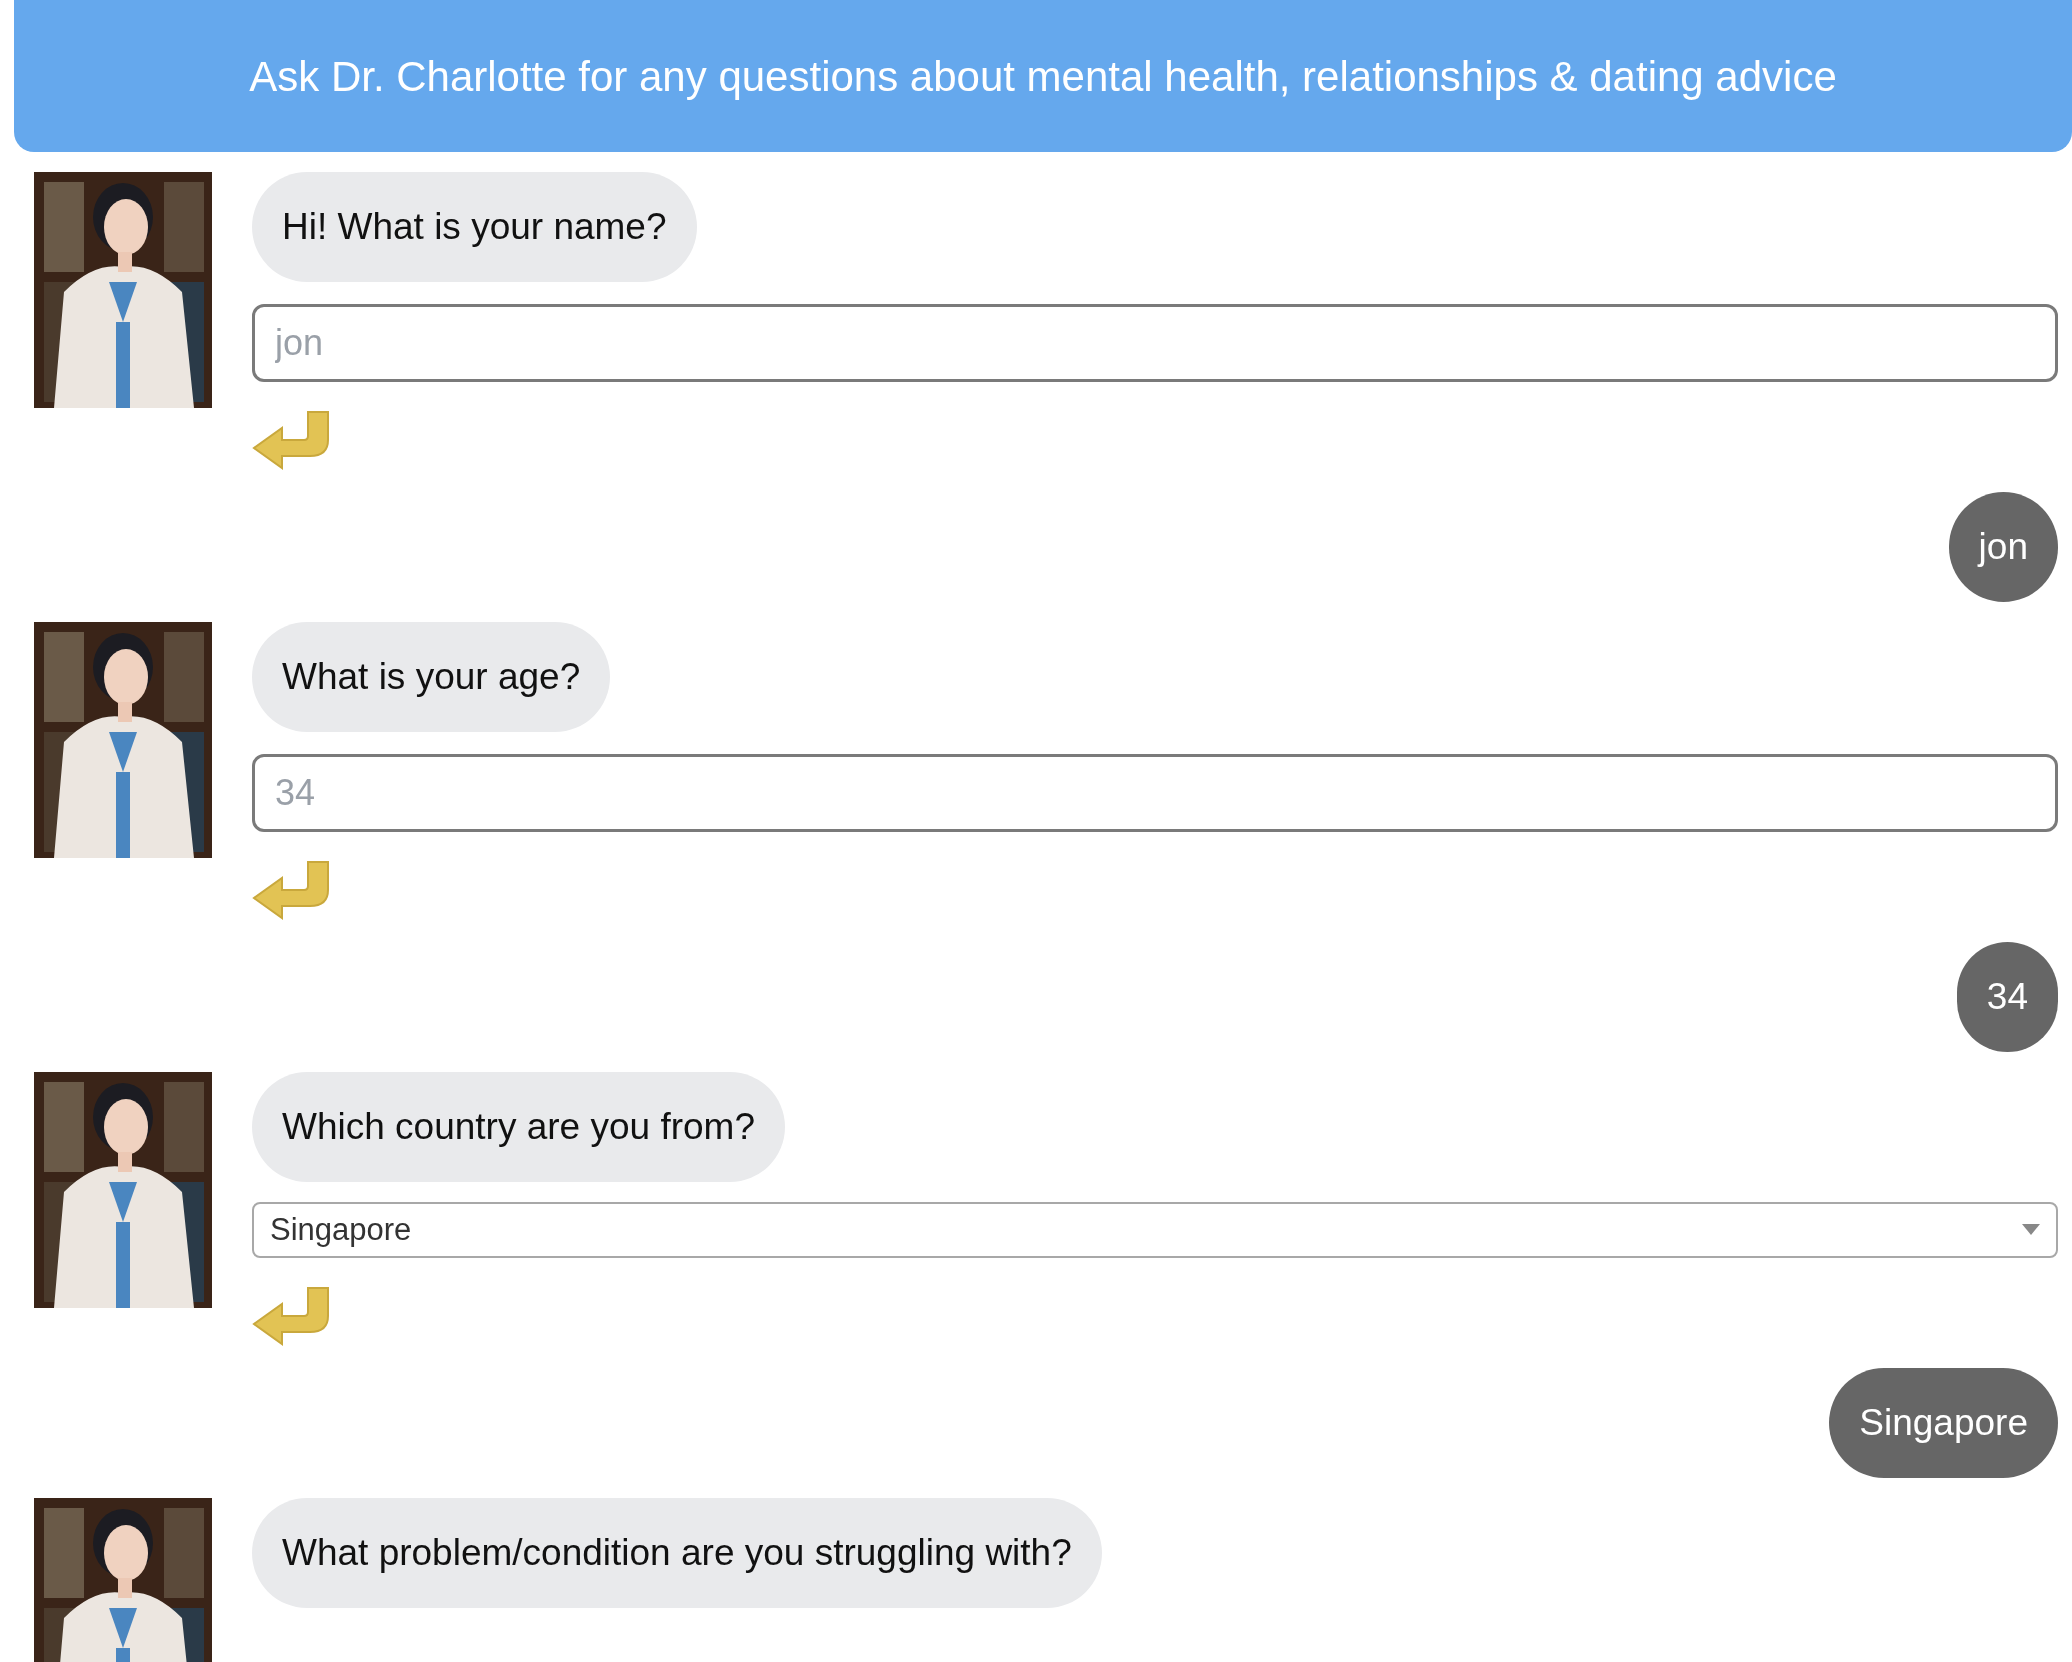  Describe the element at coordinates (474, 227) in the screenshot. I see `chat-bubble: Hi! What is your name?` at that location.